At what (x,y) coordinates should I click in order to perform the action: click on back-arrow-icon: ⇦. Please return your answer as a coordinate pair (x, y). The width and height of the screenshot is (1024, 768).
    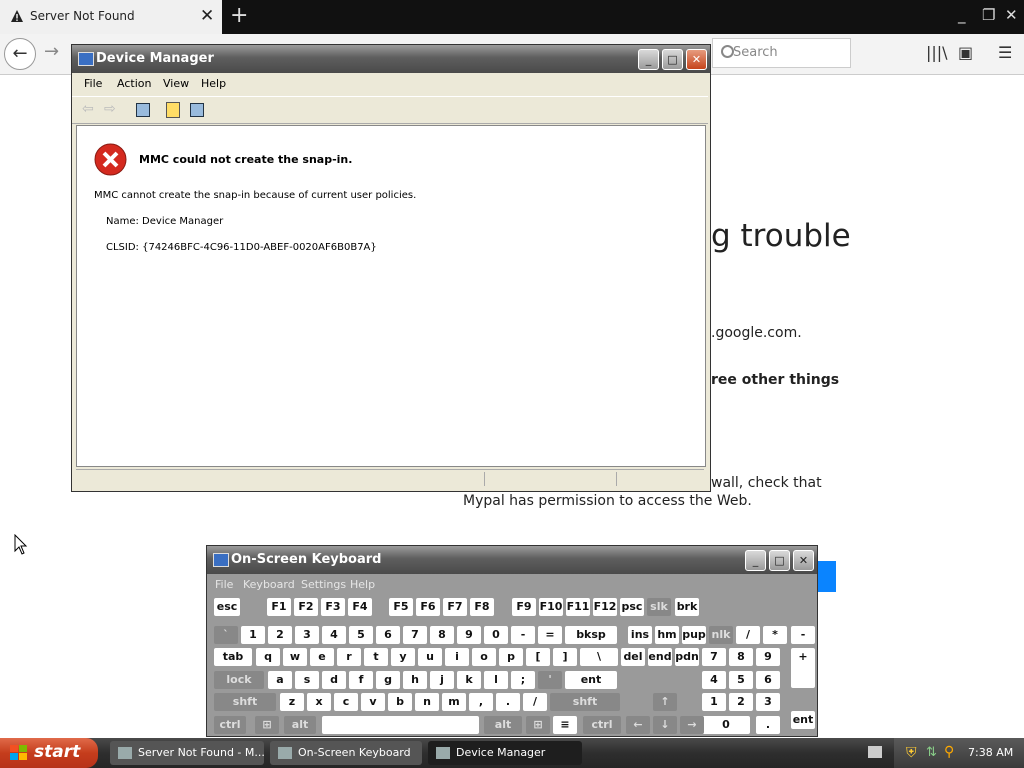
    Looking at the image, I should click on (88, 109).